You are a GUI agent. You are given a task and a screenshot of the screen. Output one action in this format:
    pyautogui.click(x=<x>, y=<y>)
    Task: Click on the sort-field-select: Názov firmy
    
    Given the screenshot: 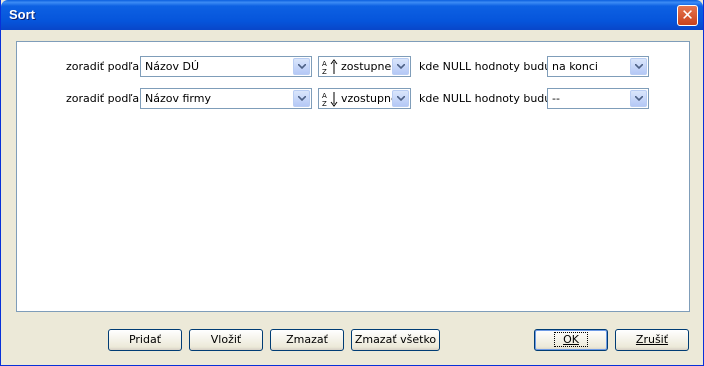 What is the action you would take?
    pyautogui.click(x=226, y=98)
    